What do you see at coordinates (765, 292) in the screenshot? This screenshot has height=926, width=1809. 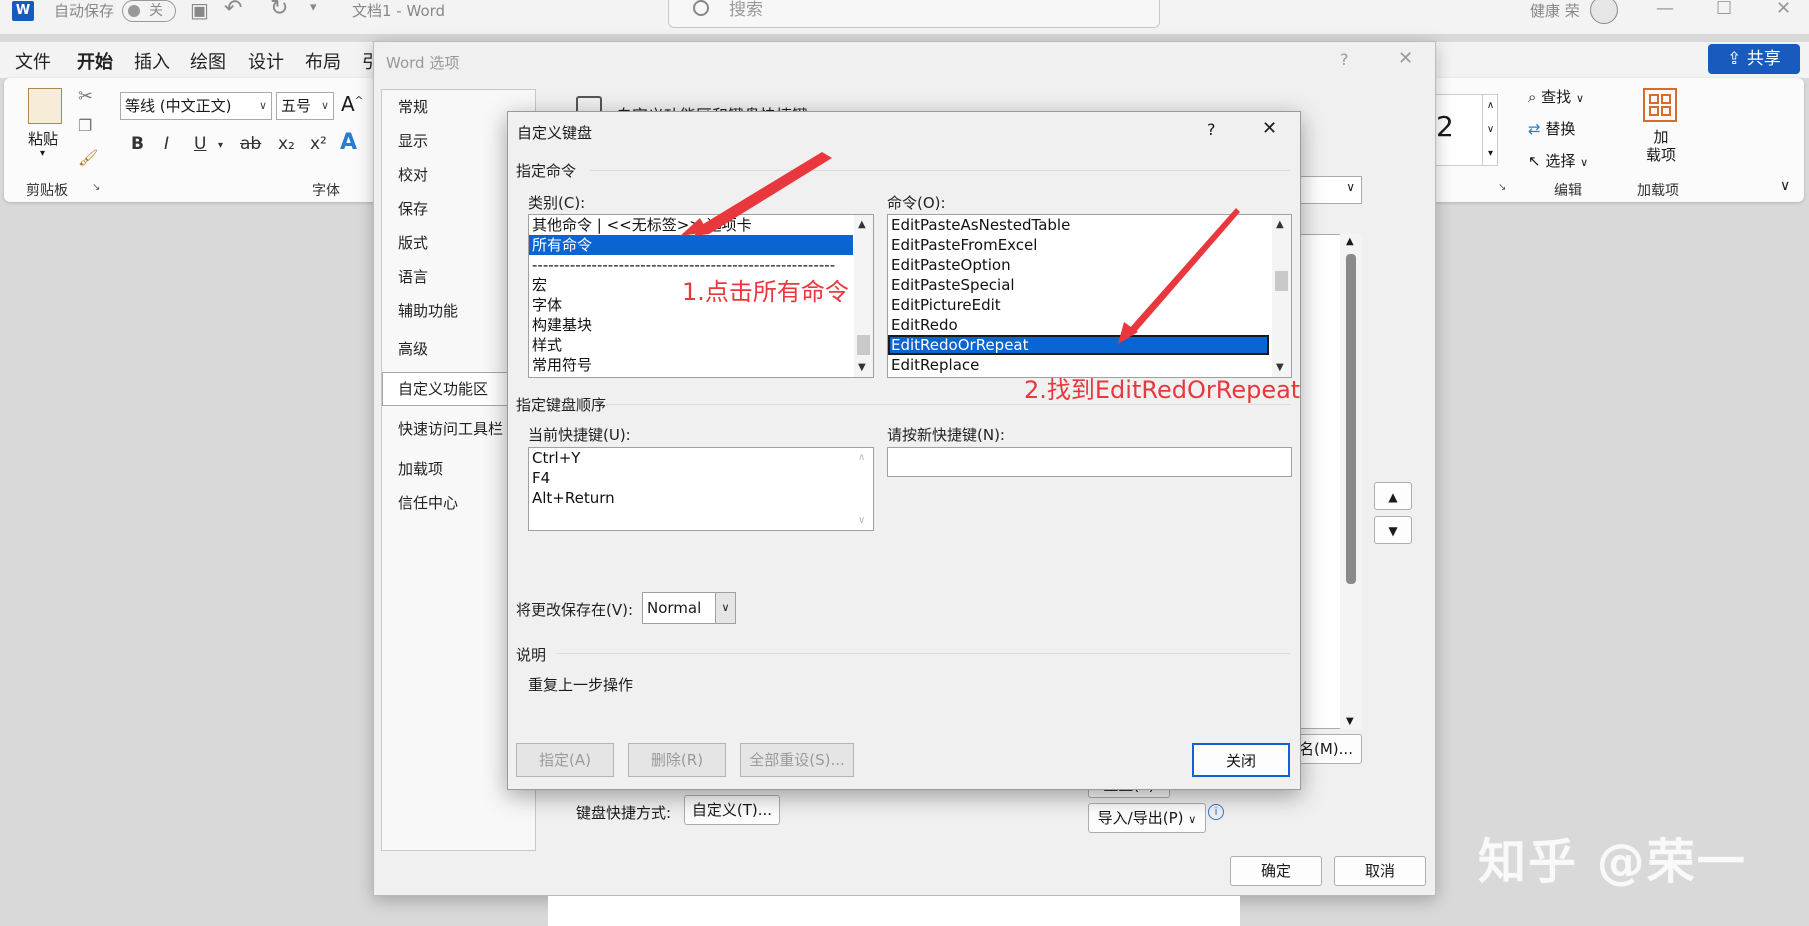 I see `annotation-step1: 1.点击所有命令` at bounding box center [765, 292].